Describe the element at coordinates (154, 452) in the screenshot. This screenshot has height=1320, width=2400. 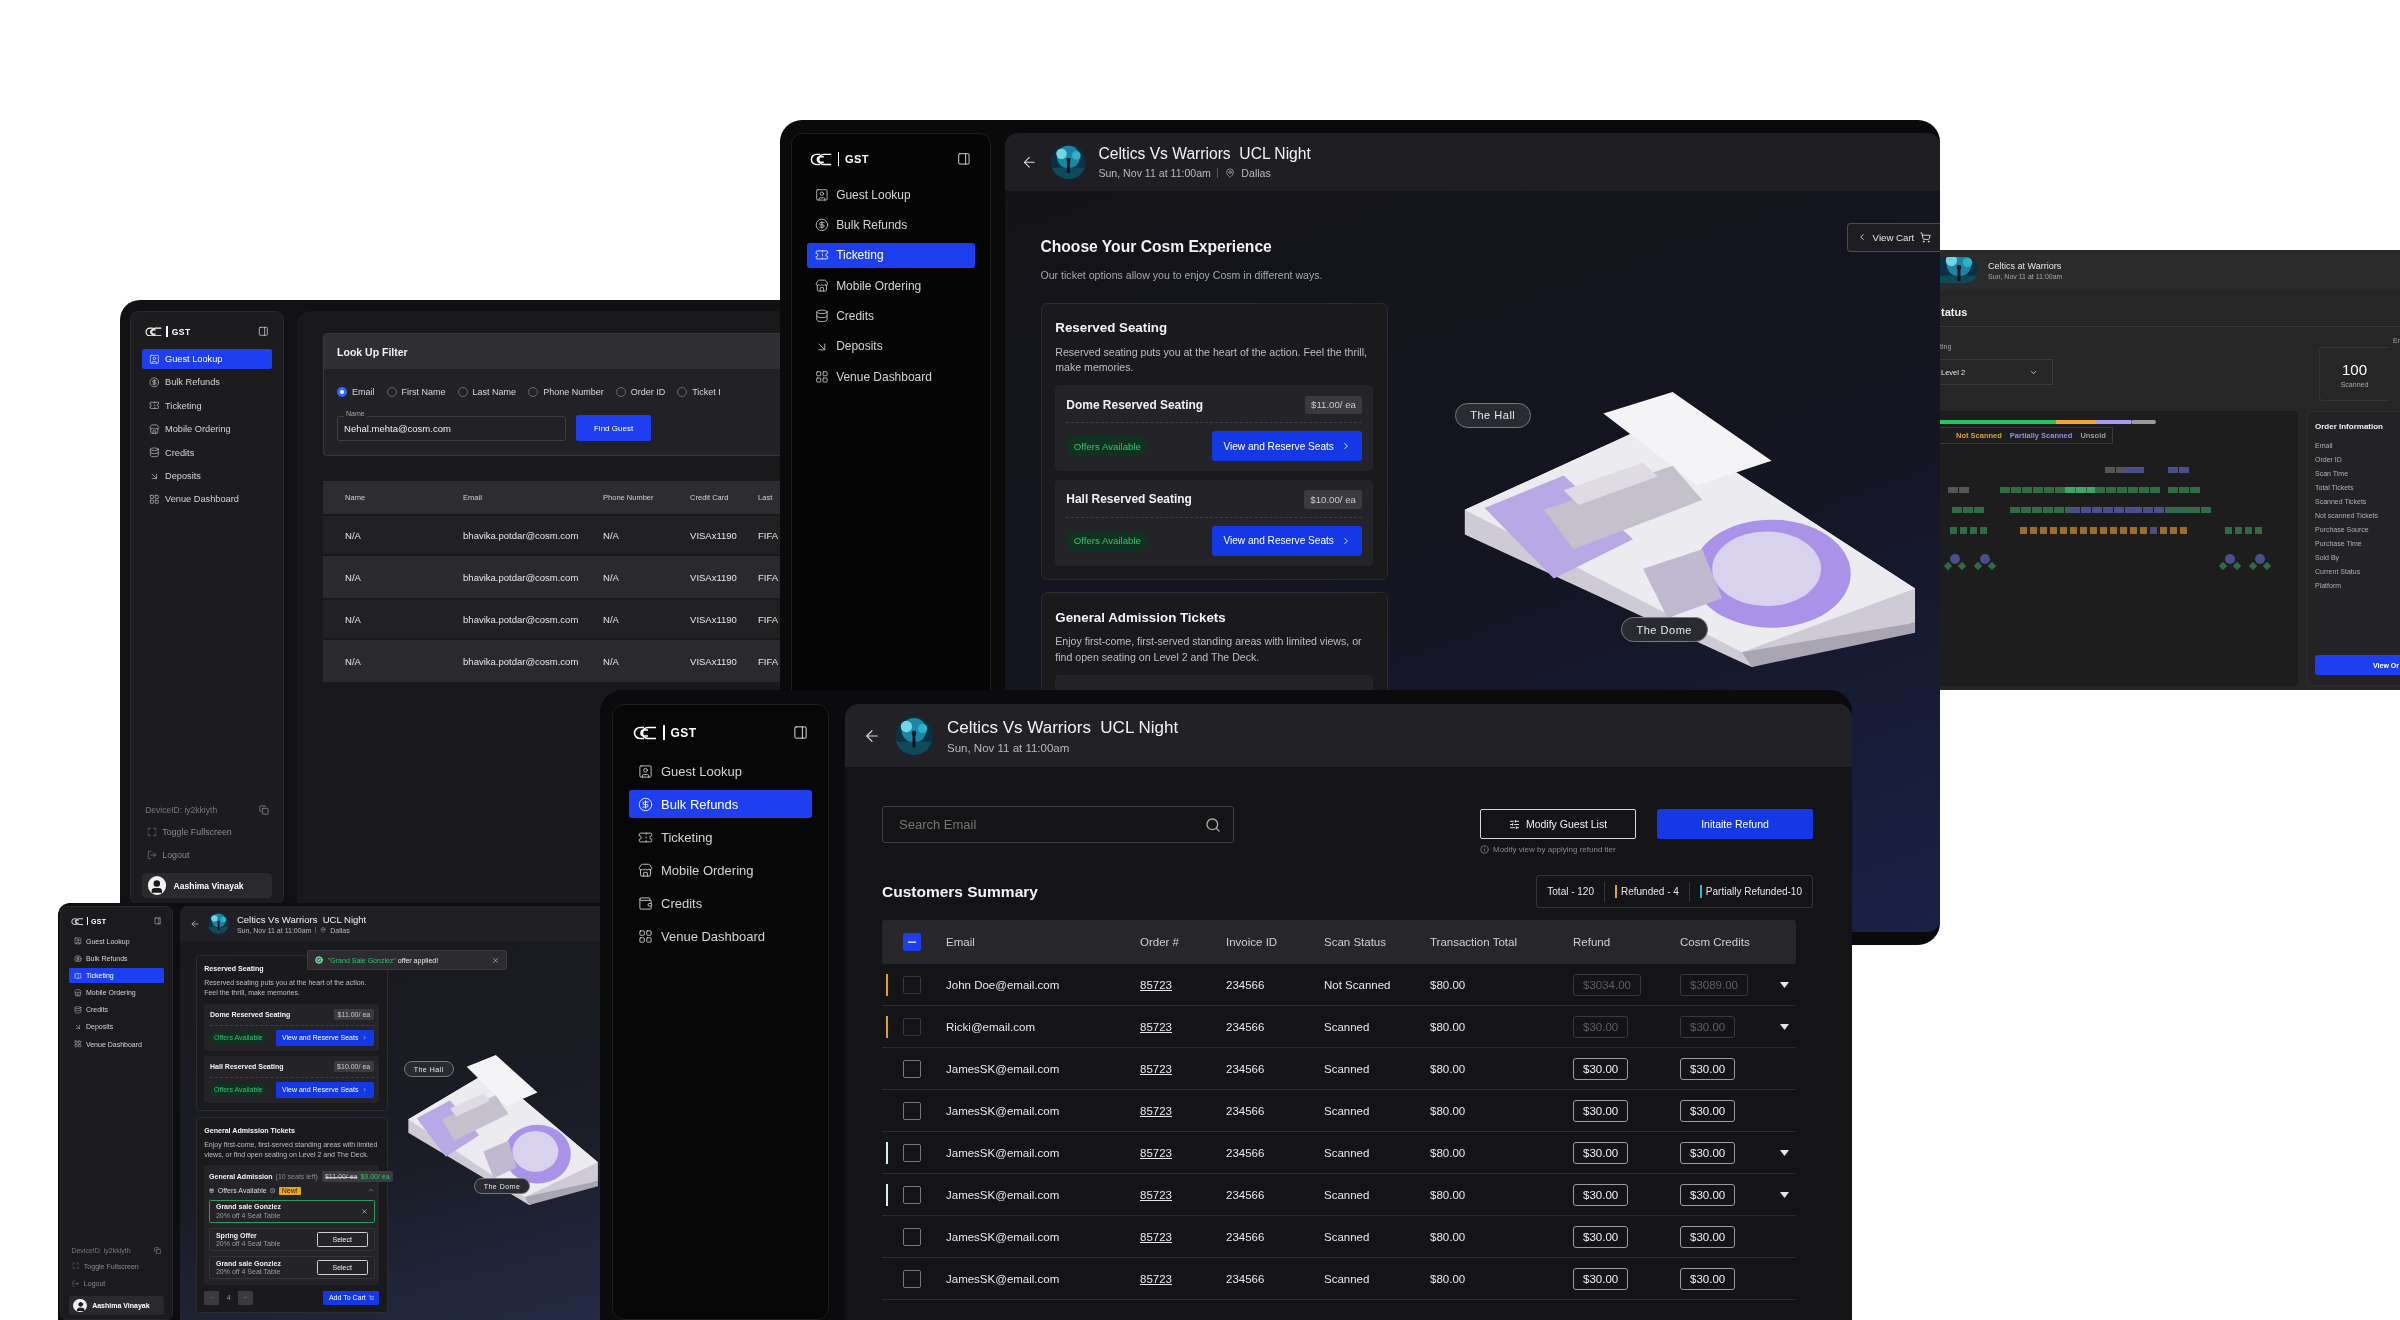
I see `database-icon` at that location.